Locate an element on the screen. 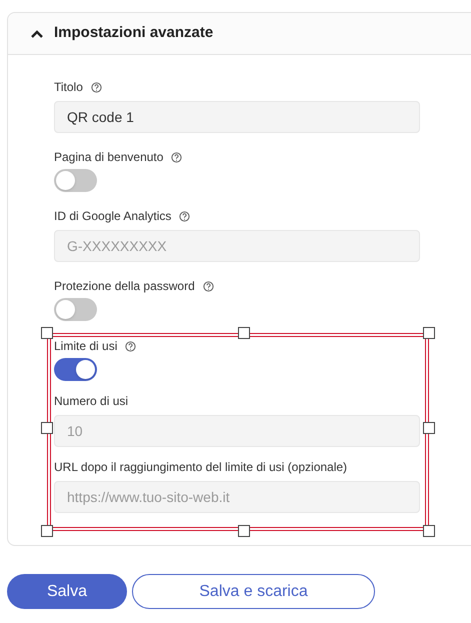  field-label: Limite di usi is located at coordinates (86, 346).